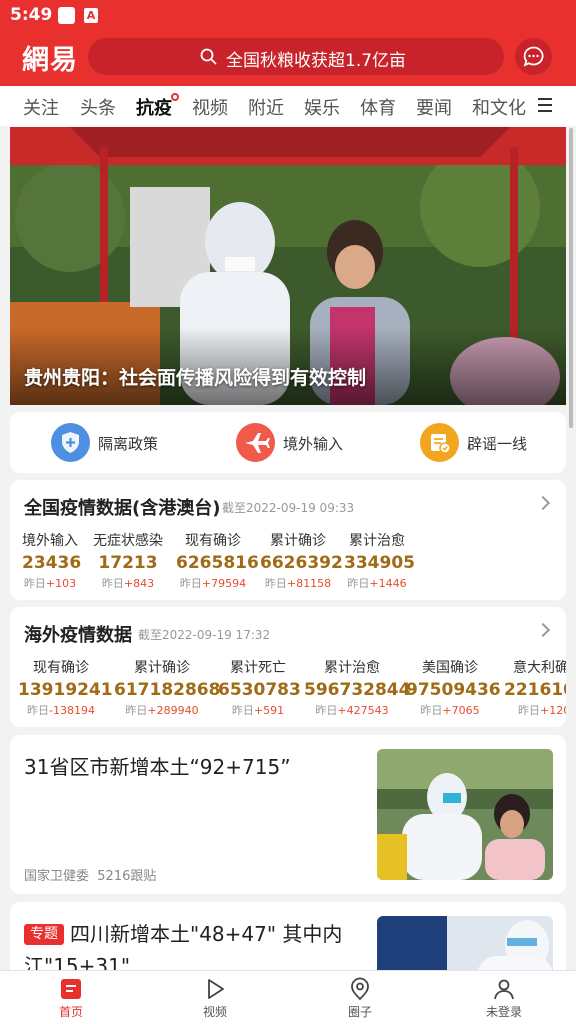  Describe the element at coordinates (434, 107) in the screenshot. I see `tab-important-news: 要闻` at that location.